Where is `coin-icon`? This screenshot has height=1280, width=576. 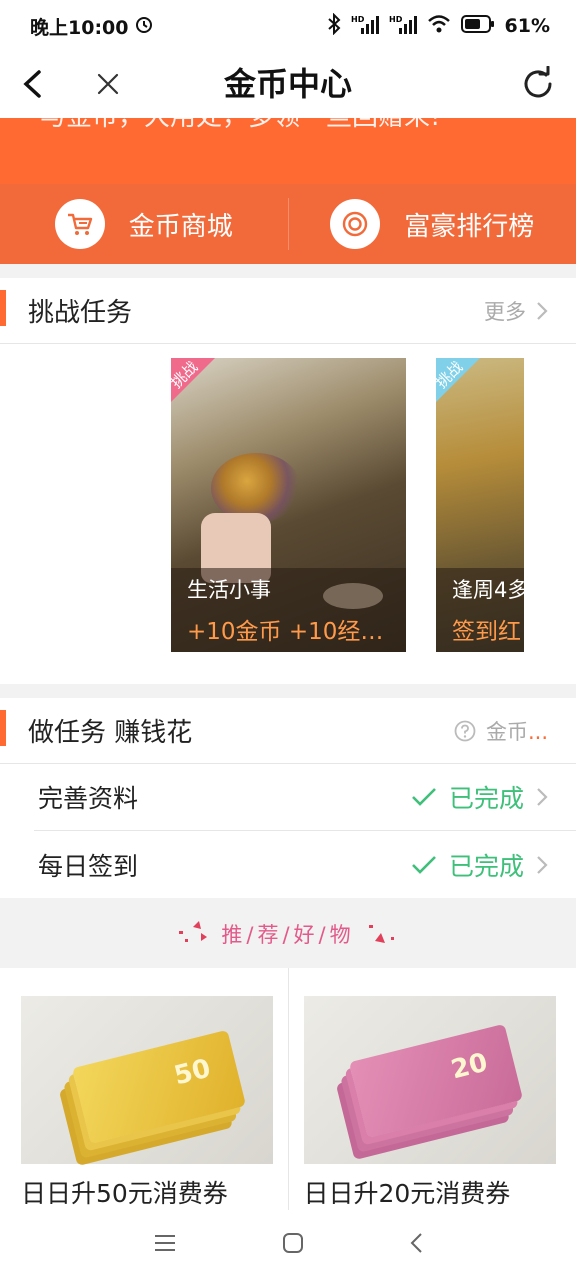 coin-icon is located at coordinates (355, 224).